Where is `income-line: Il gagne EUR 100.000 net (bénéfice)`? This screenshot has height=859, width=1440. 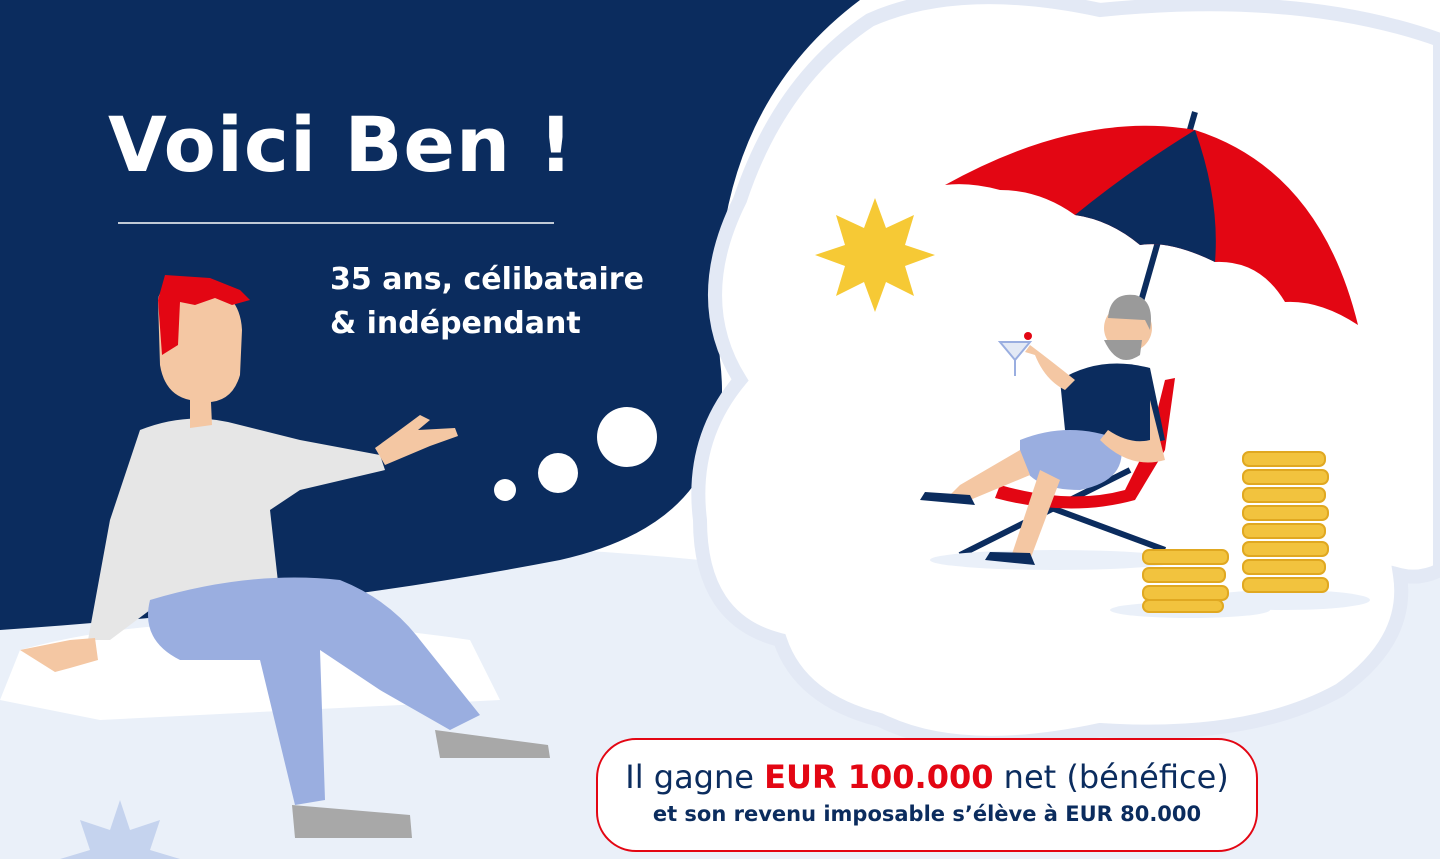
income-line: Il gagne EUR 100.000 net (bénéfice) is located at coordinates (927, 777).